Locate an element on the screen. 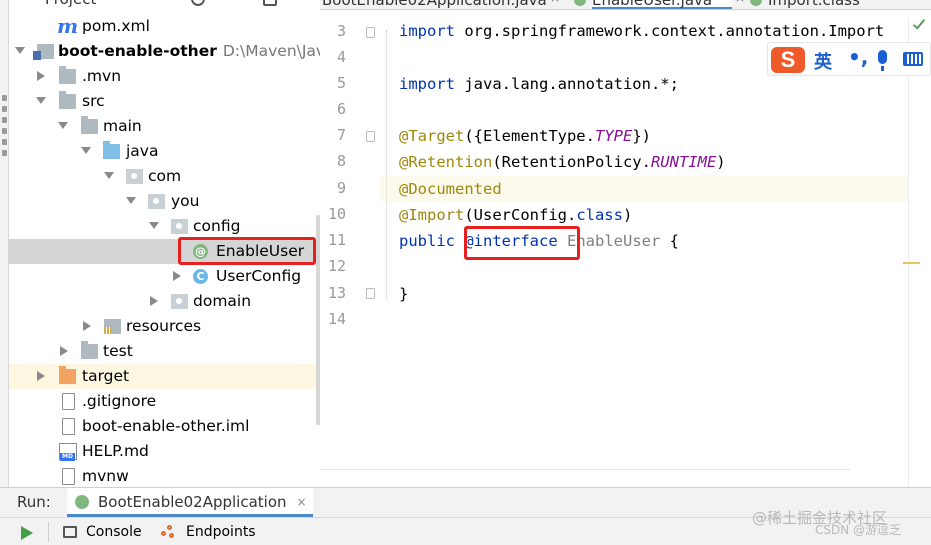  run-tab-bootenable02application: BootEnable02Application × is located at coordinates (190, 502).